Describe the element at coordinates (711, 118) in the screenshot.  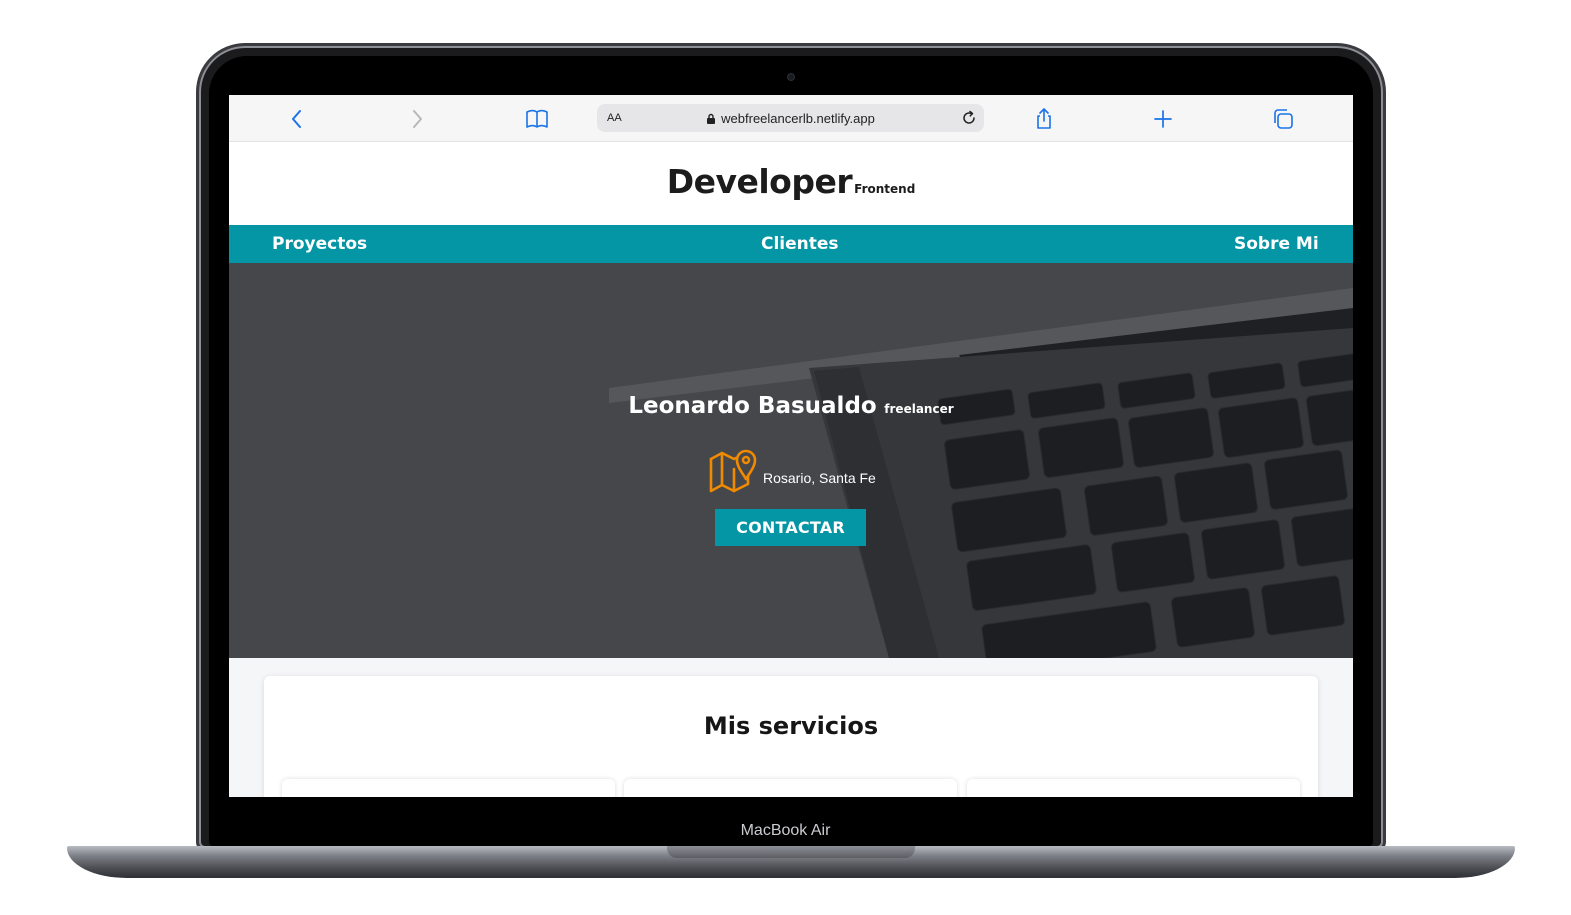
I see `lock-icon` at that location.